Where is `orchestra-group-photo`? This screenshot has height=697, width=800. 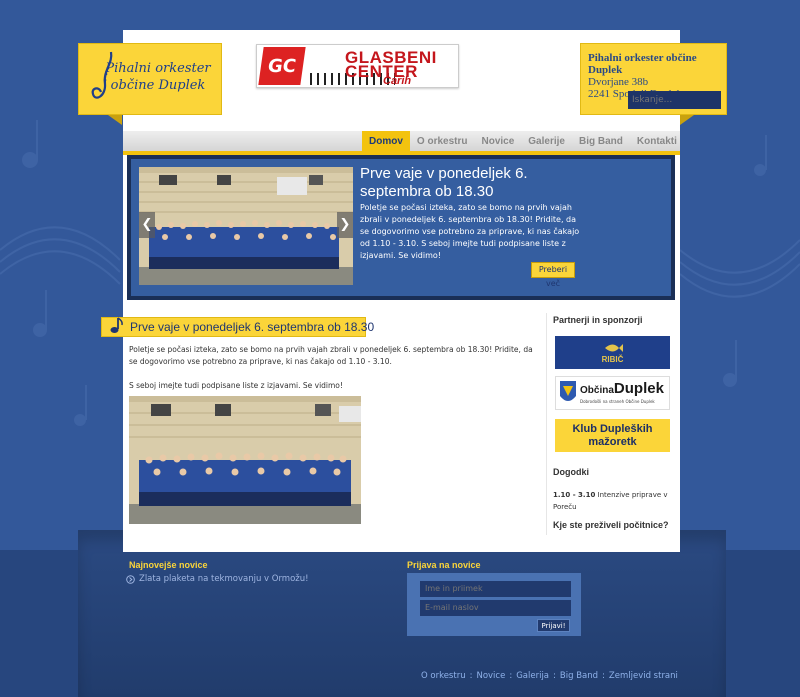
orchestra-group-photo is located at coordinates (246, 226).